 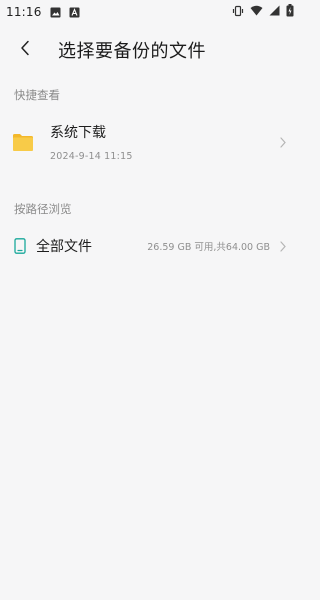 I want to click on phone-icon, so click(x=20, y=246).